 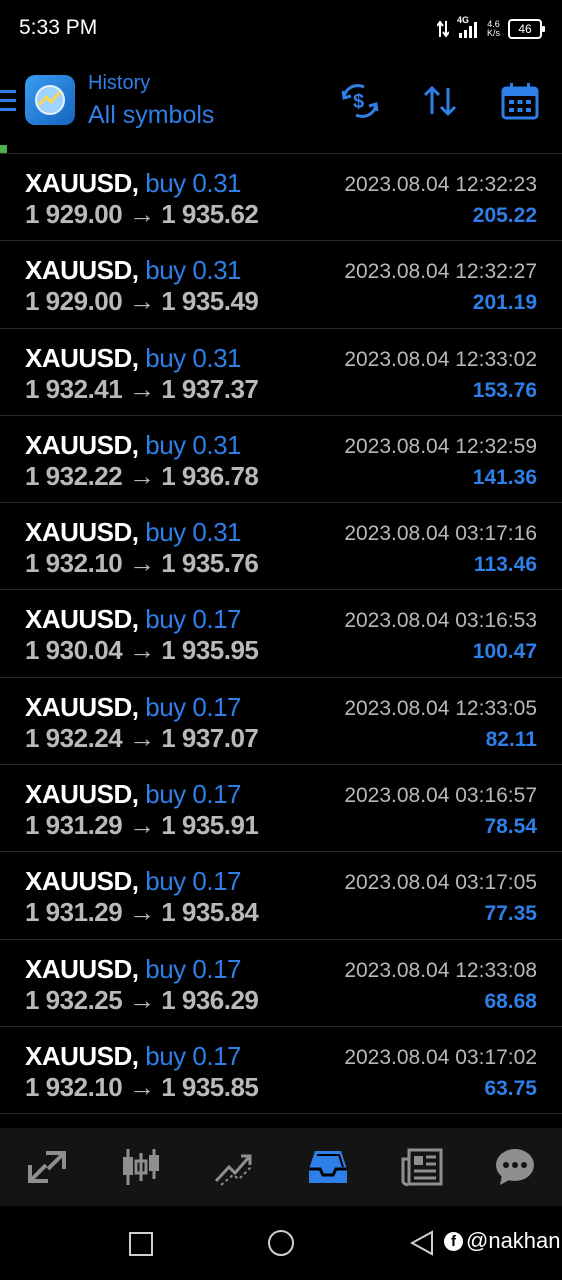 I want to click on trade-prices: 1 931.29 → 1 935.91, so click(x=142, y=825).